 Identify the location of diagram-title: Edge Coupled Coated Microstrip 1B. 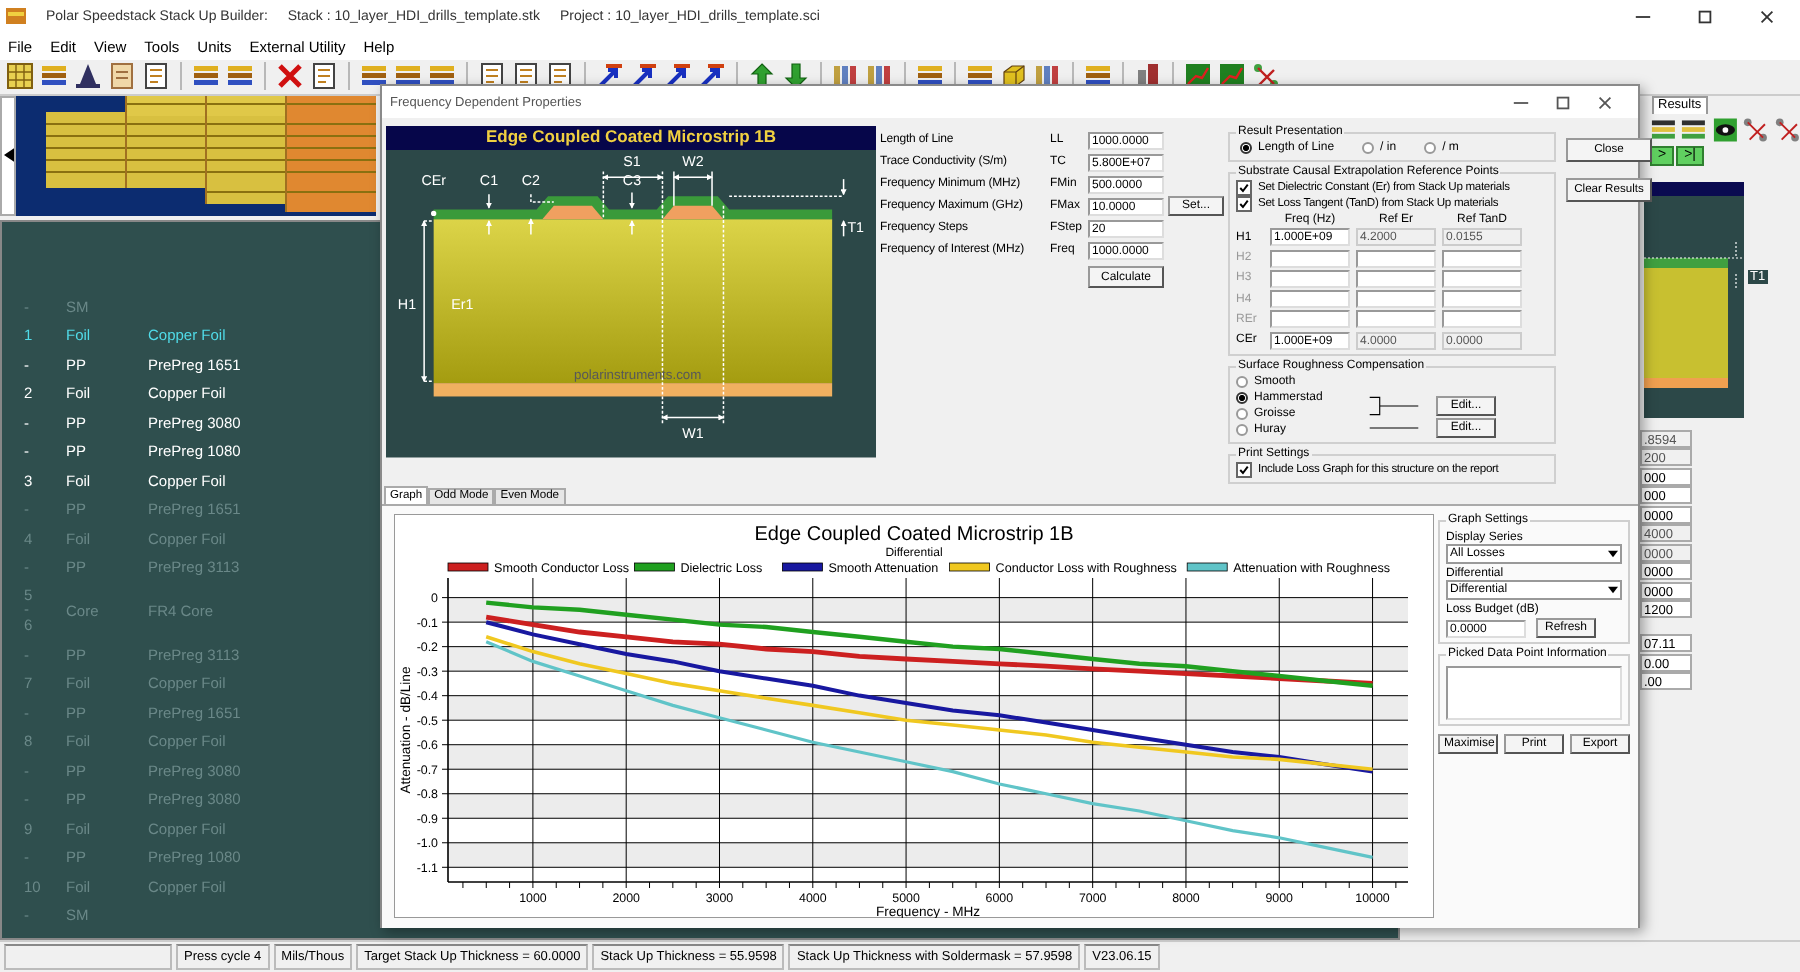
(631, 138).